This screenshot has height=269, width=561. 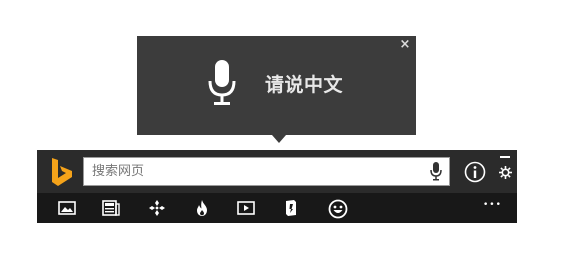 I want to click on apps-button, so click(x=157, y=208).